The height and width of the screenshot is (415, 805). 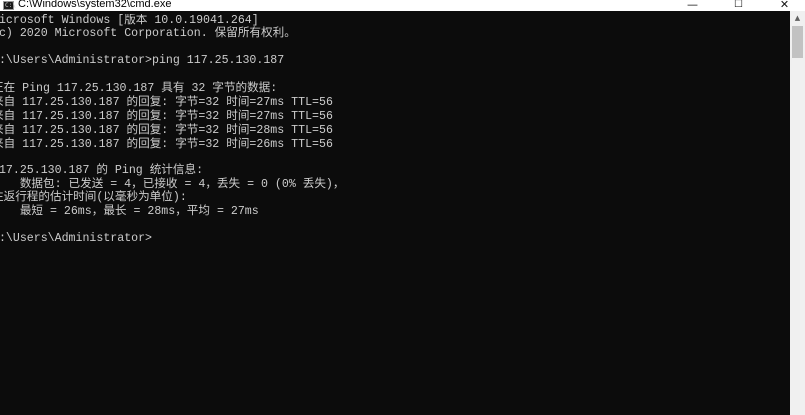 What do you see at coordinates (76, 238) in the screenshot?
I see `console-prompt: C:\Users\Administrator>` at bounding box center [76, 238].